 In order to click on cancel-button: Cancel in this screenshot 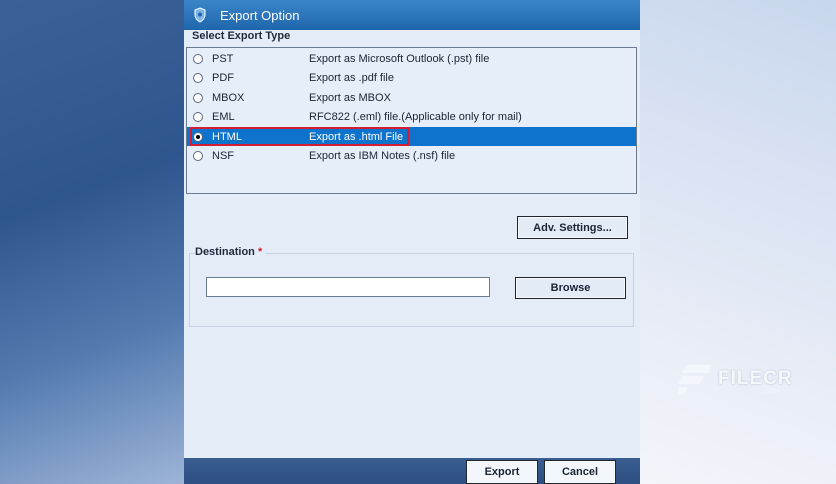, I will do `click(580, 472)`.